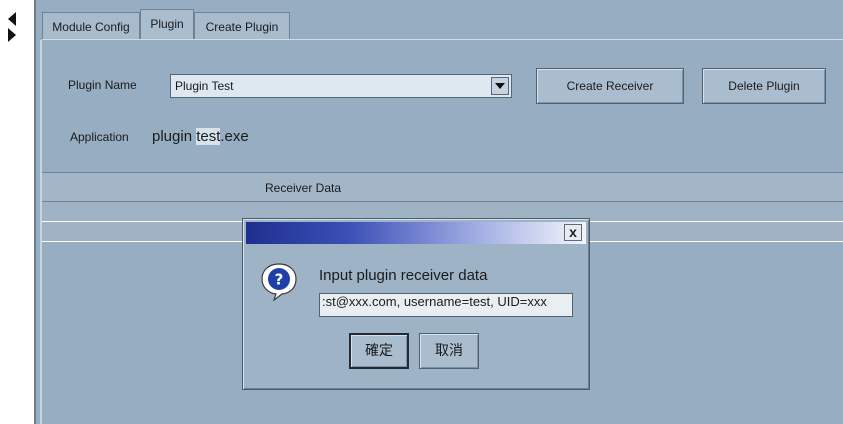  What do you see at coordinates (416, 233) in the screenshot?
I see `dialog-title-bar: x` at bounding box center [416, 233].